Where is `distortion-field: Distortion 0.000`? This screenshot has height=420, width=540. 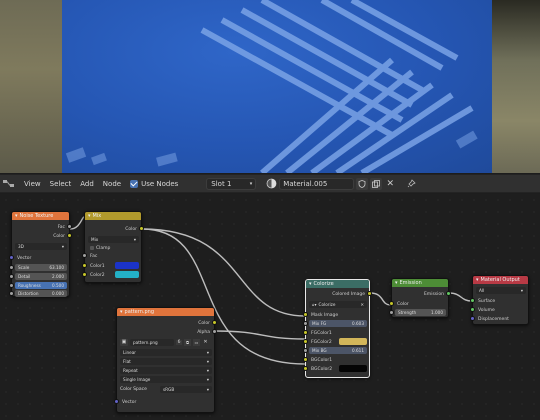
distortion-field: Distortion 0.000 is located at coordinates (41, 293).